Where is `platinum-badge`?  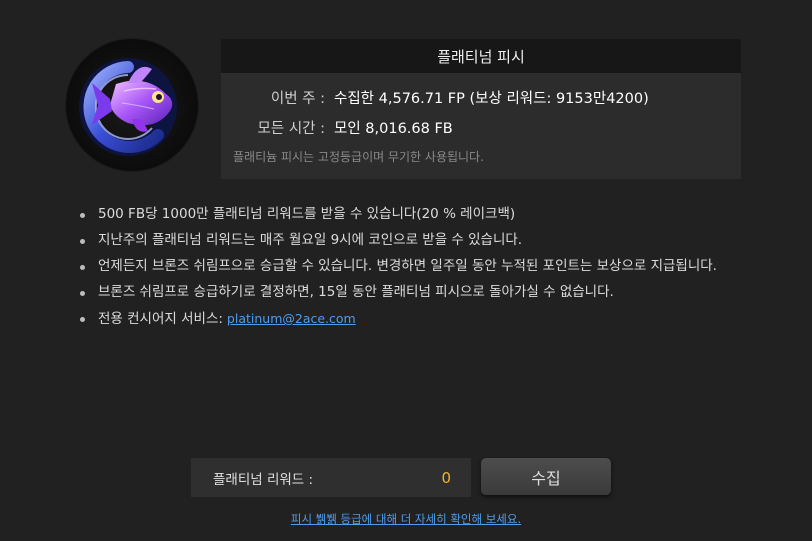
platinum-badge is located at coordinates (132, 105).